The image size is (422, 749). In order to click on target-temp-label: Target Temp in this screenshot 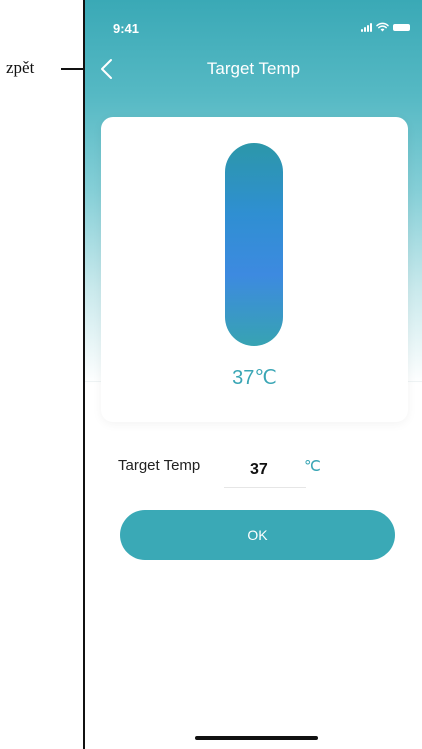, I will do `click(159, 465)`.